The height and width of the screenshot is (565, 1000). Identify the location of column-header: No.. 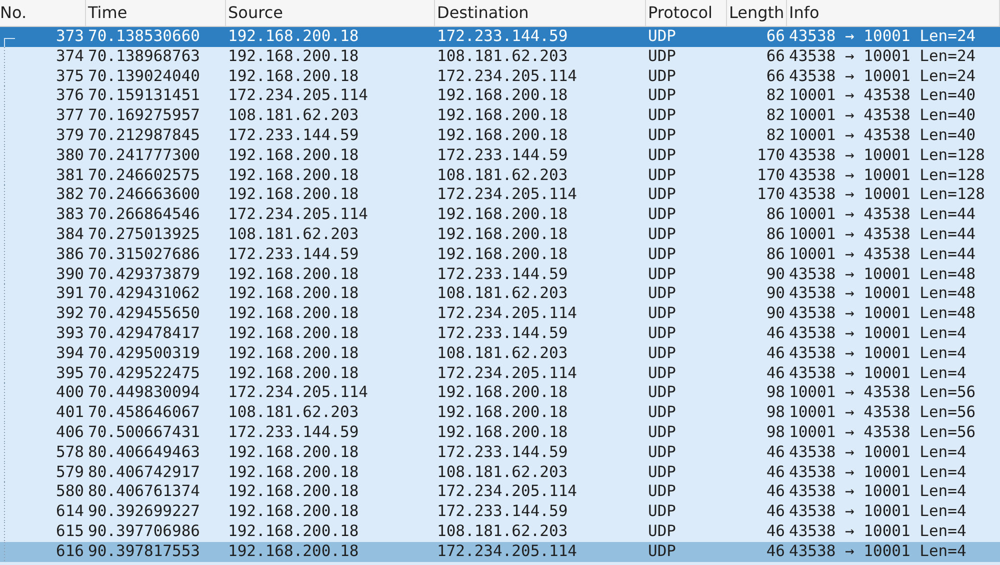
(43, 13).